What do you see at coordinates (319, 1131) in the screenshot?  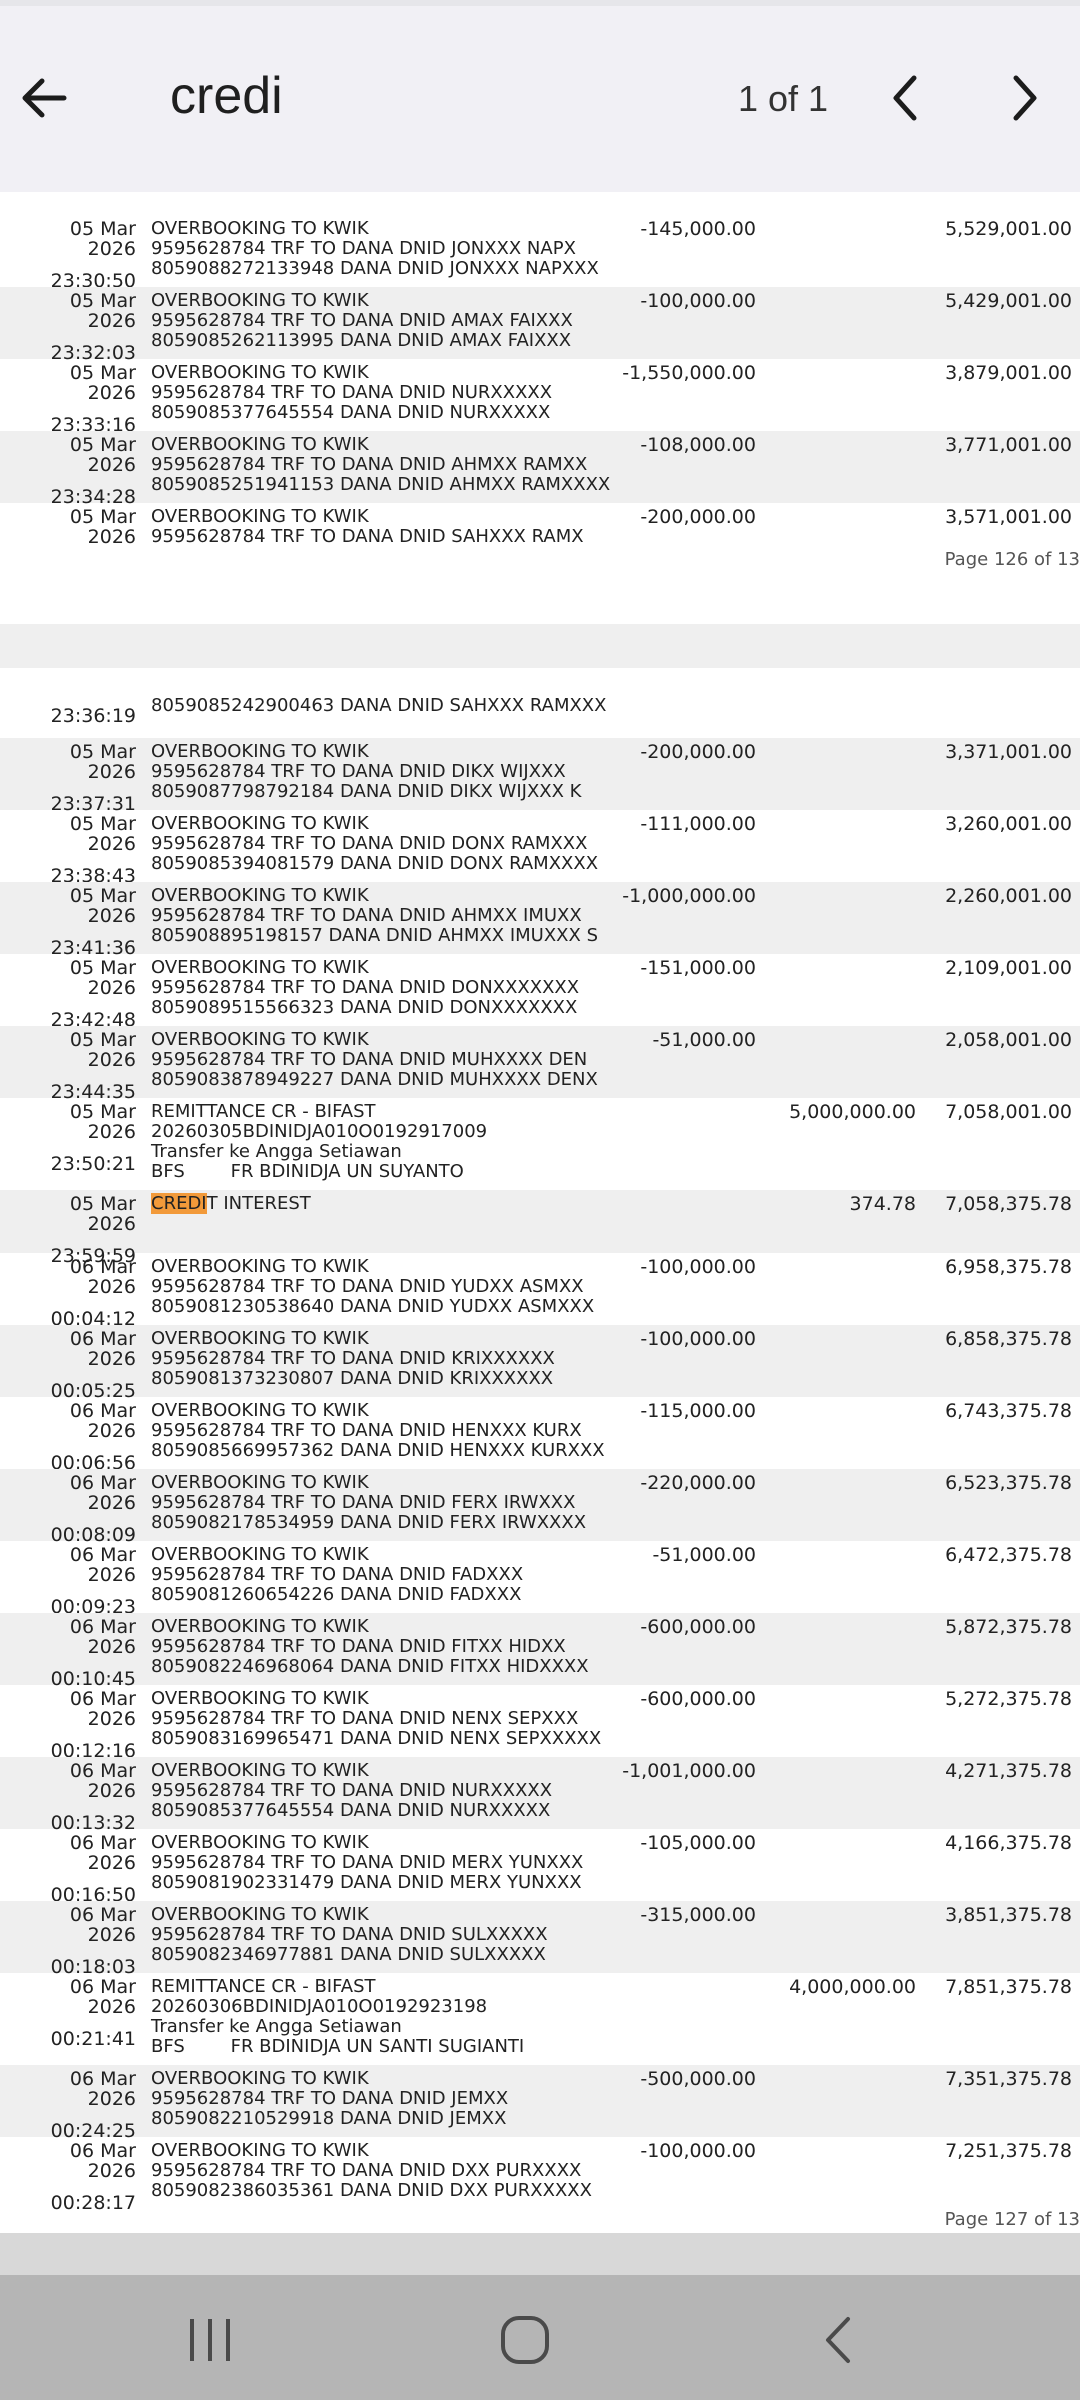 I see `row-desc-line: 20260305BDINIDJA010O0192917009` at bounding box center [319, 1131].